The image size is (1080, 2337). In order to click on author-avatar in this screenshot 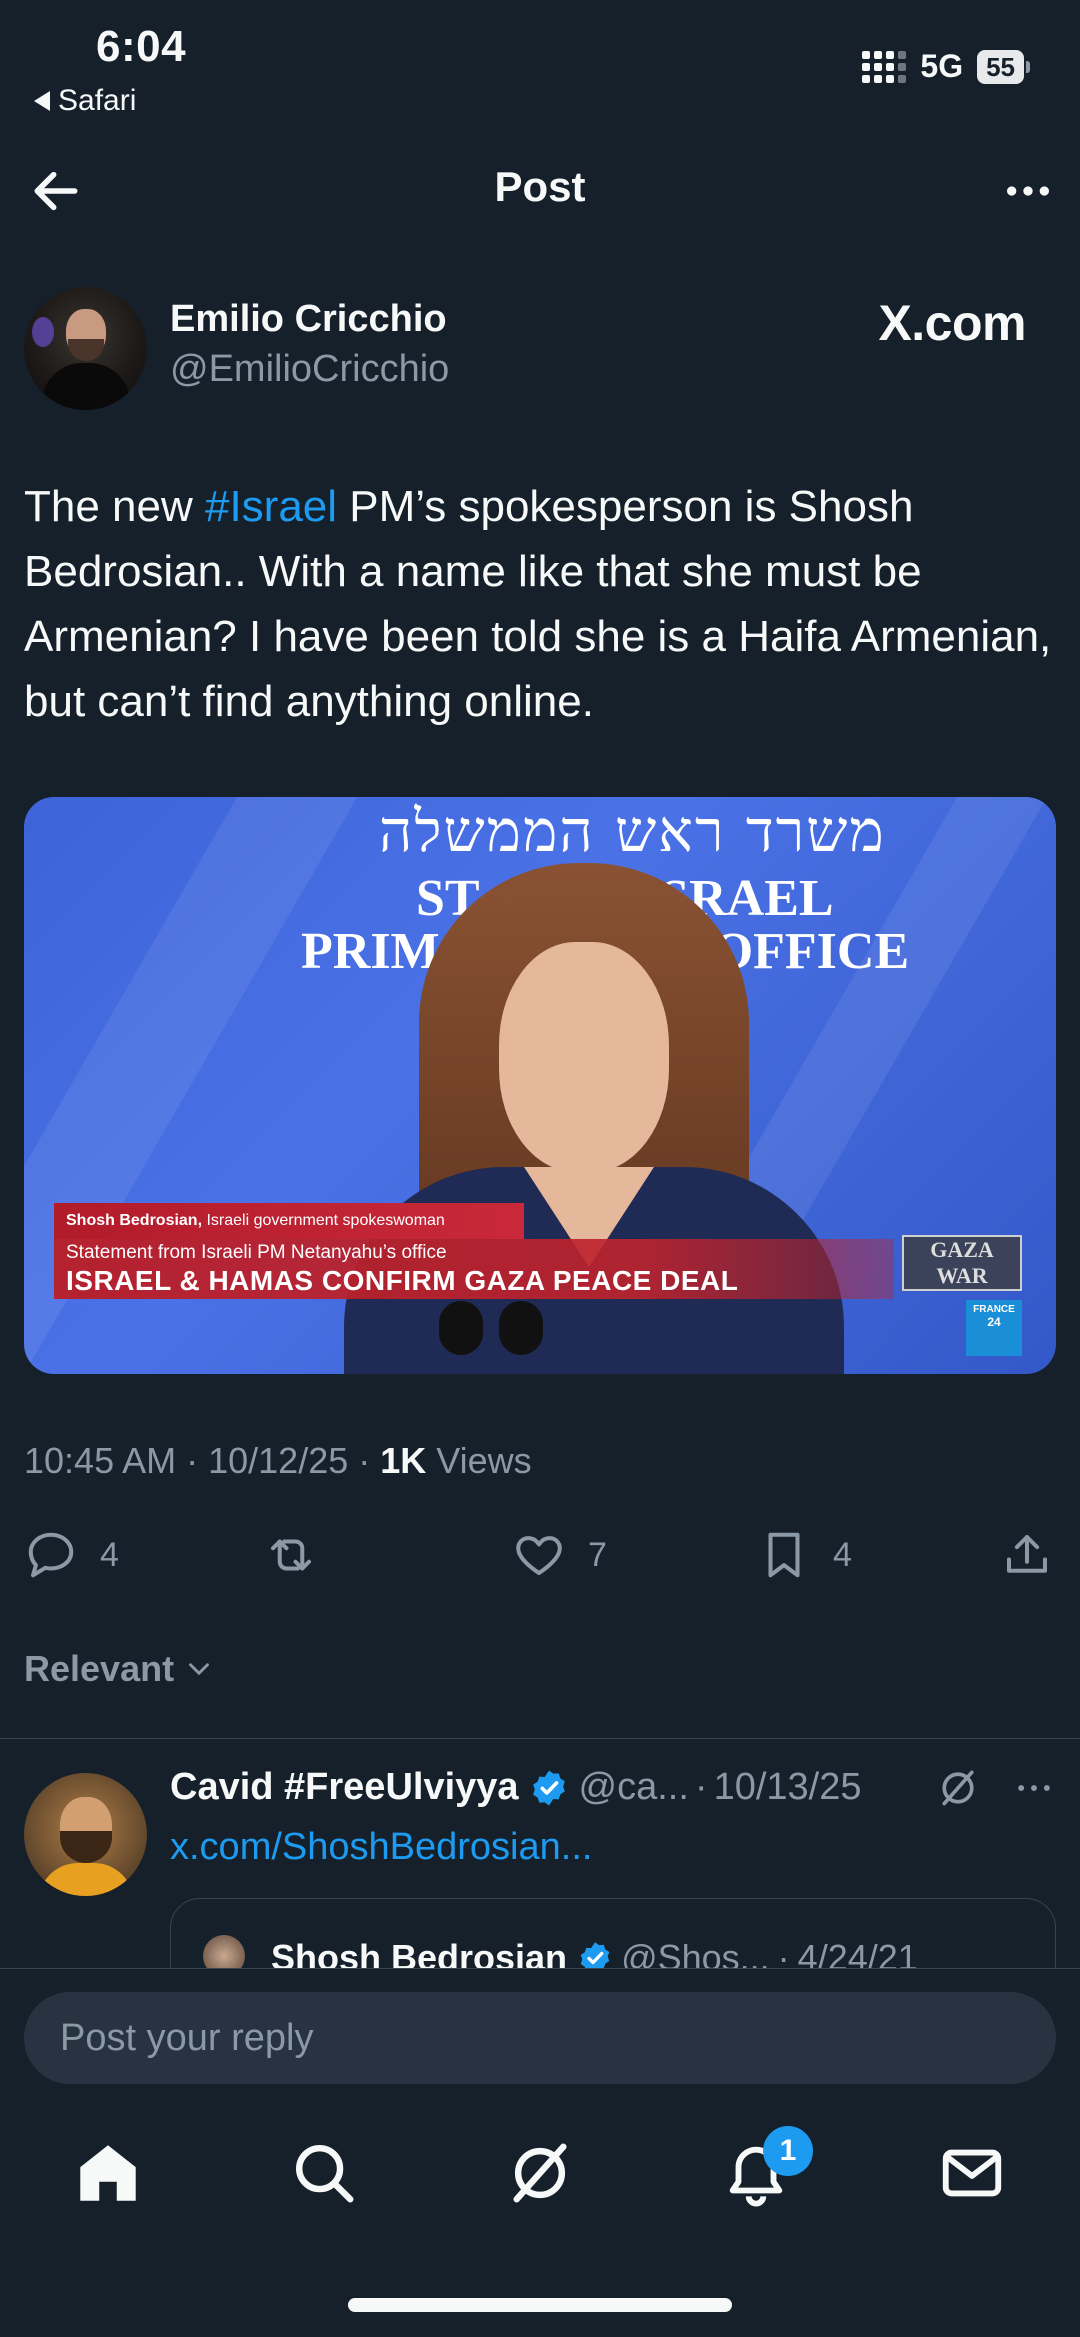, I will do `click(85, 348)`.